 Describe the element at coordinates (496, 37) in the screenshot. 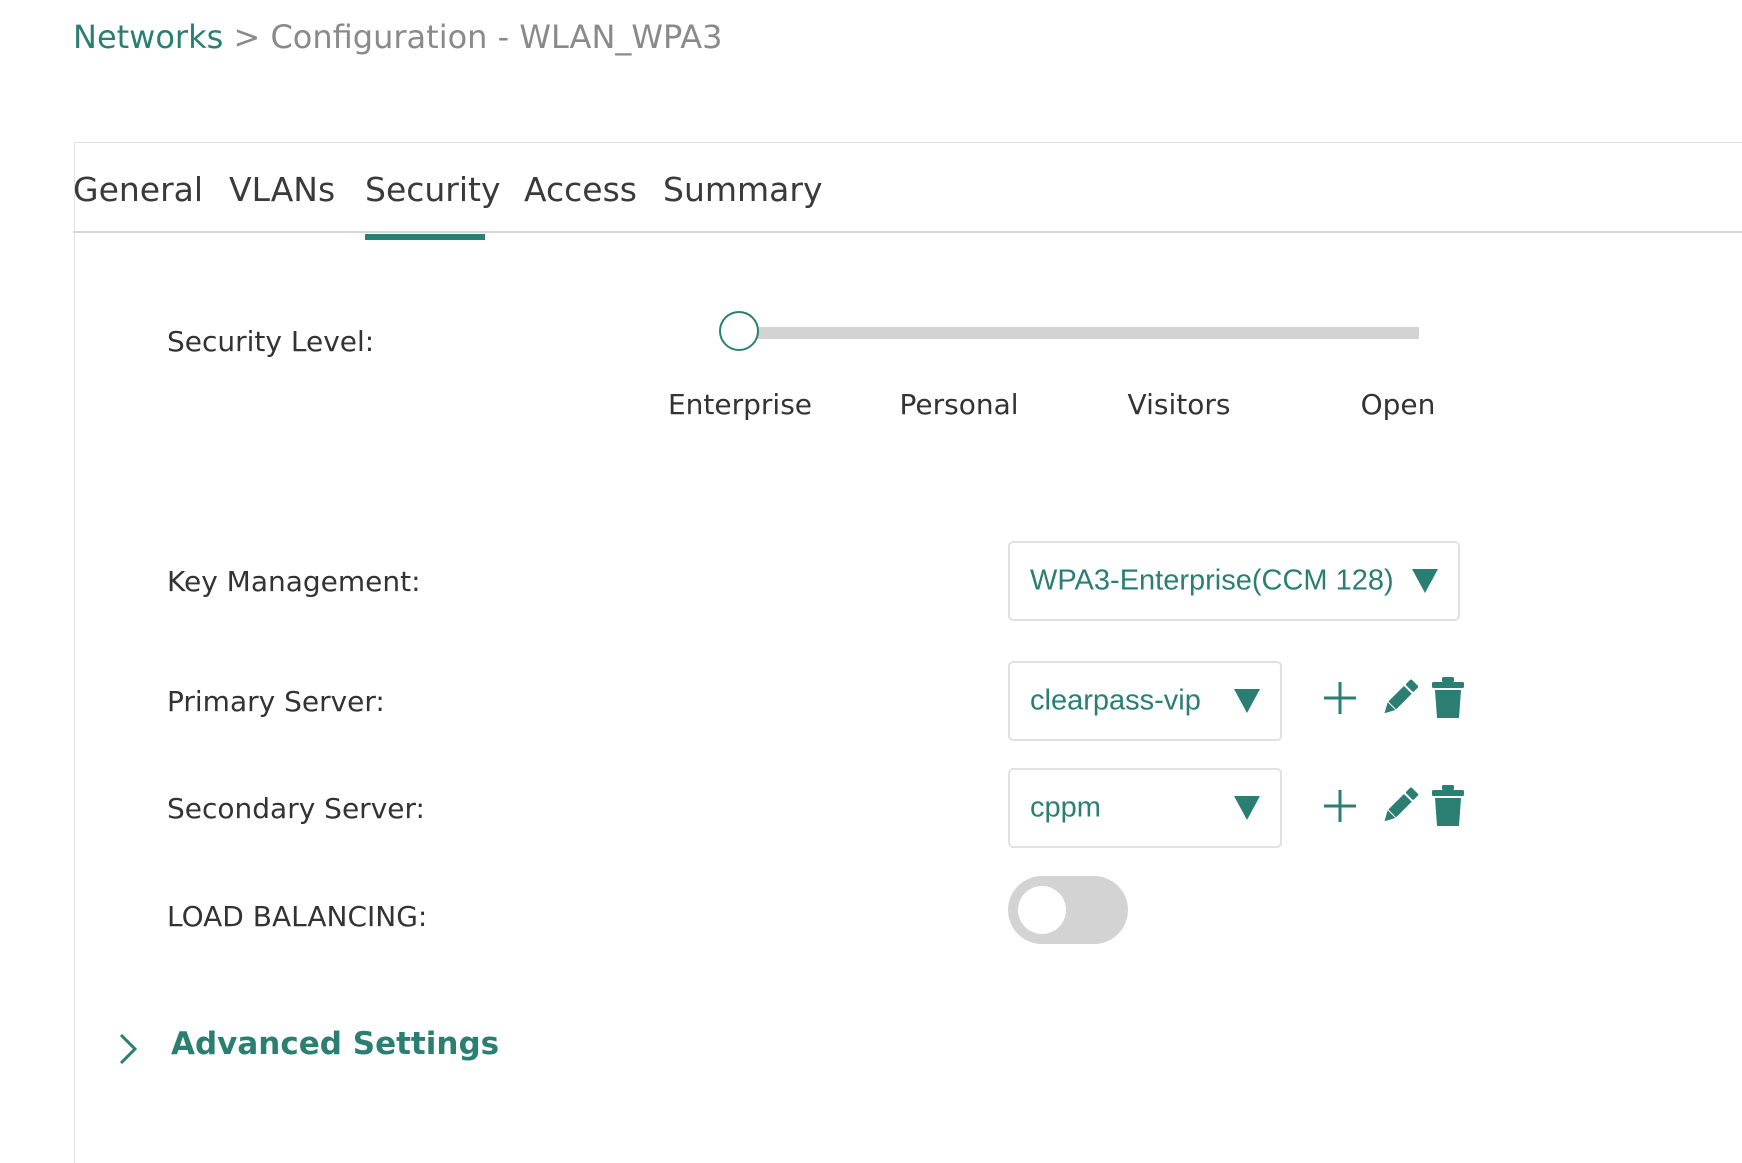

I see `breadcrumb-current: Configuration - WLAN_WPA3` at that location.